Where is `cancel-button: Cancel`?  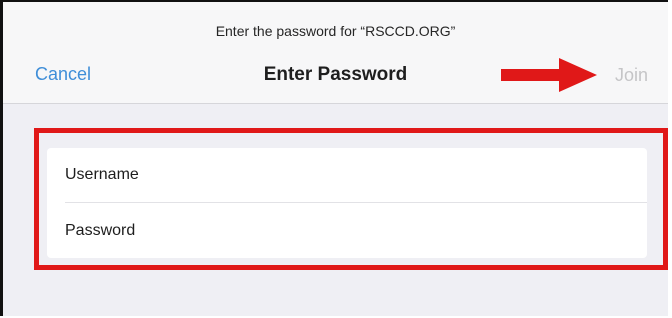 cancel-button: Cancel is located at coordinates (63, 74).